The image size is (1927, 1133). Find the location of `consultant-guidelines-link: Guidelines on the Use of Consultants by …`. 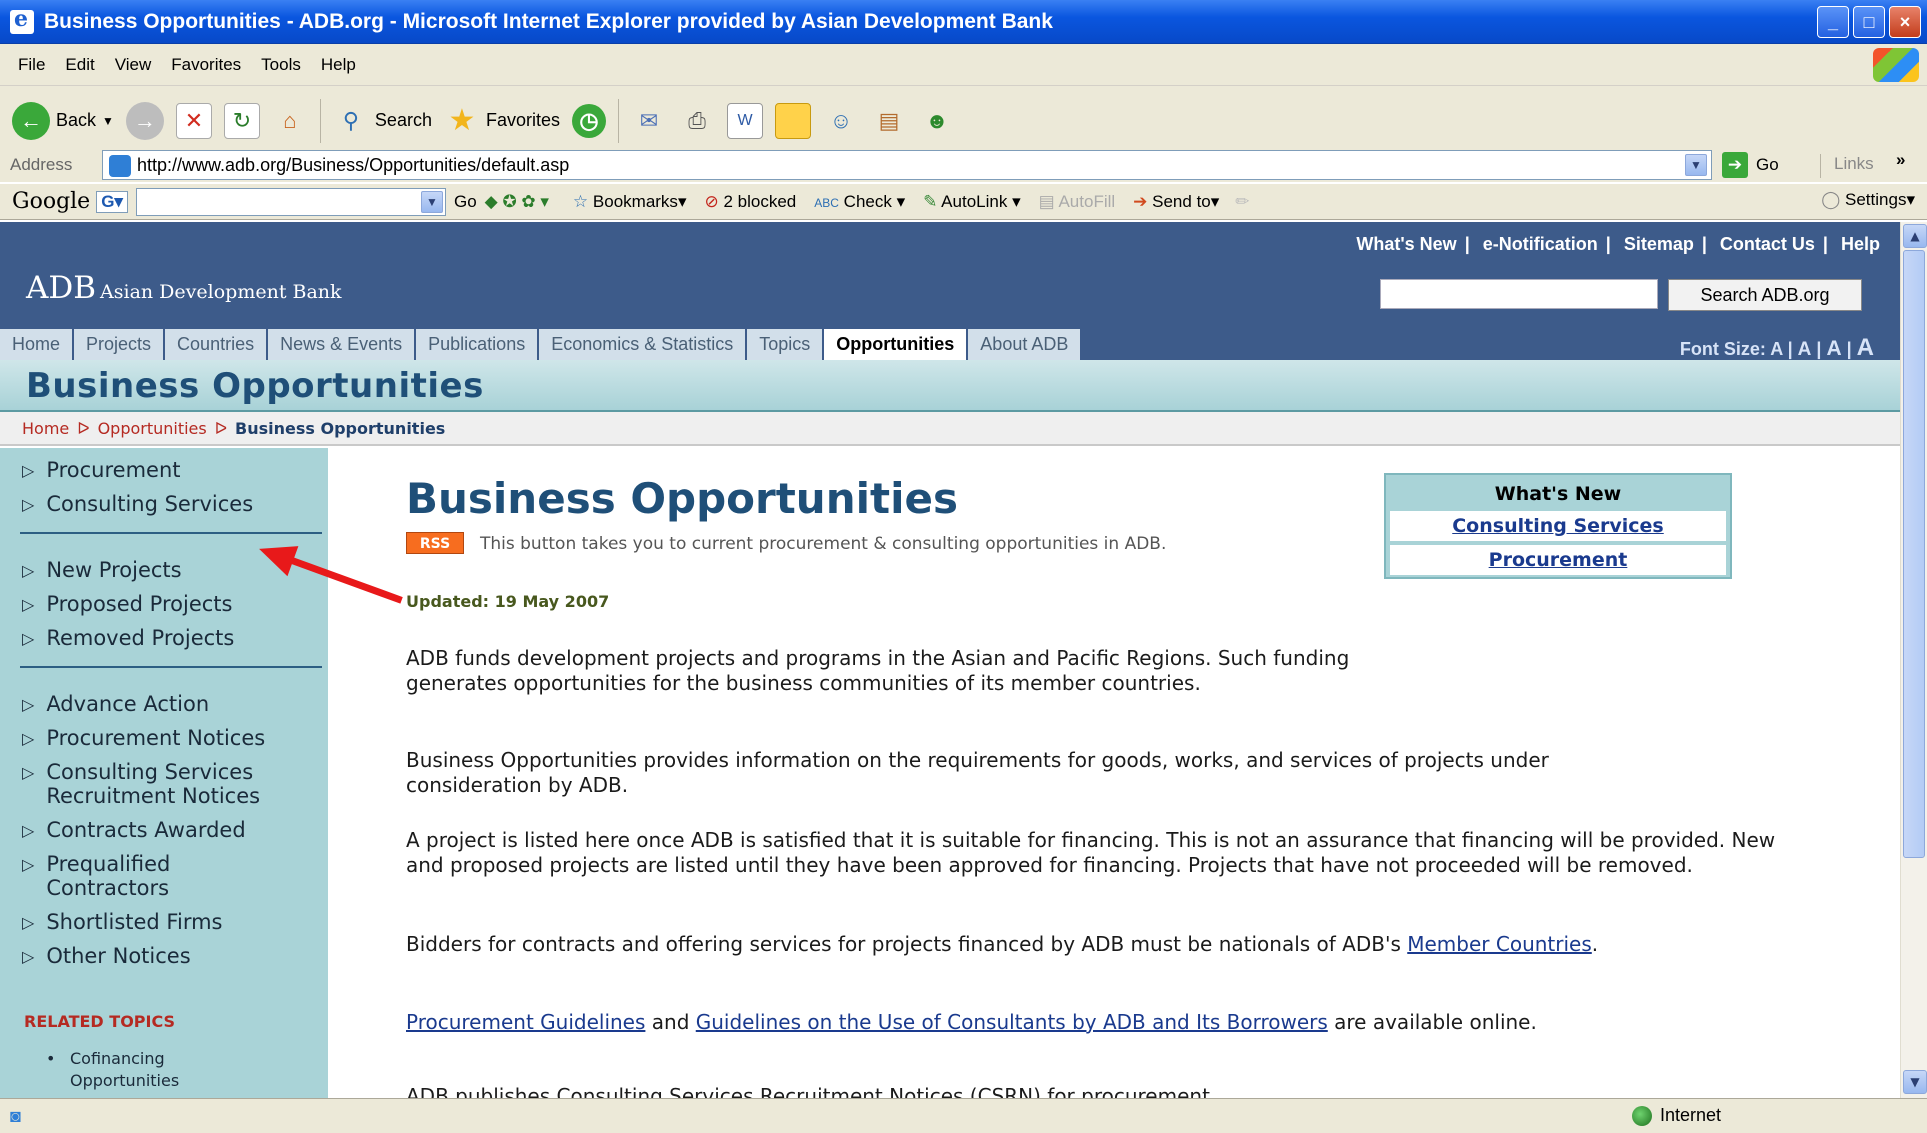

consultant-guidelines-link: Guidelines on the Use of Consultants by … is located at coordinates (1012, 1022).